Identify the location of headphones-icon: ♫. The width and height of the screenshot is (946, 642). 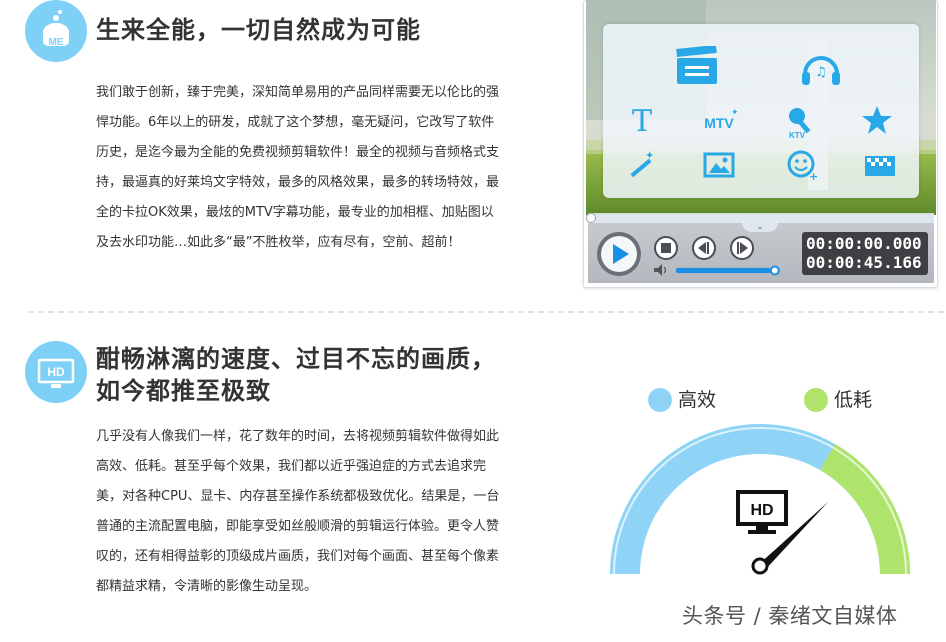
(821, 67).